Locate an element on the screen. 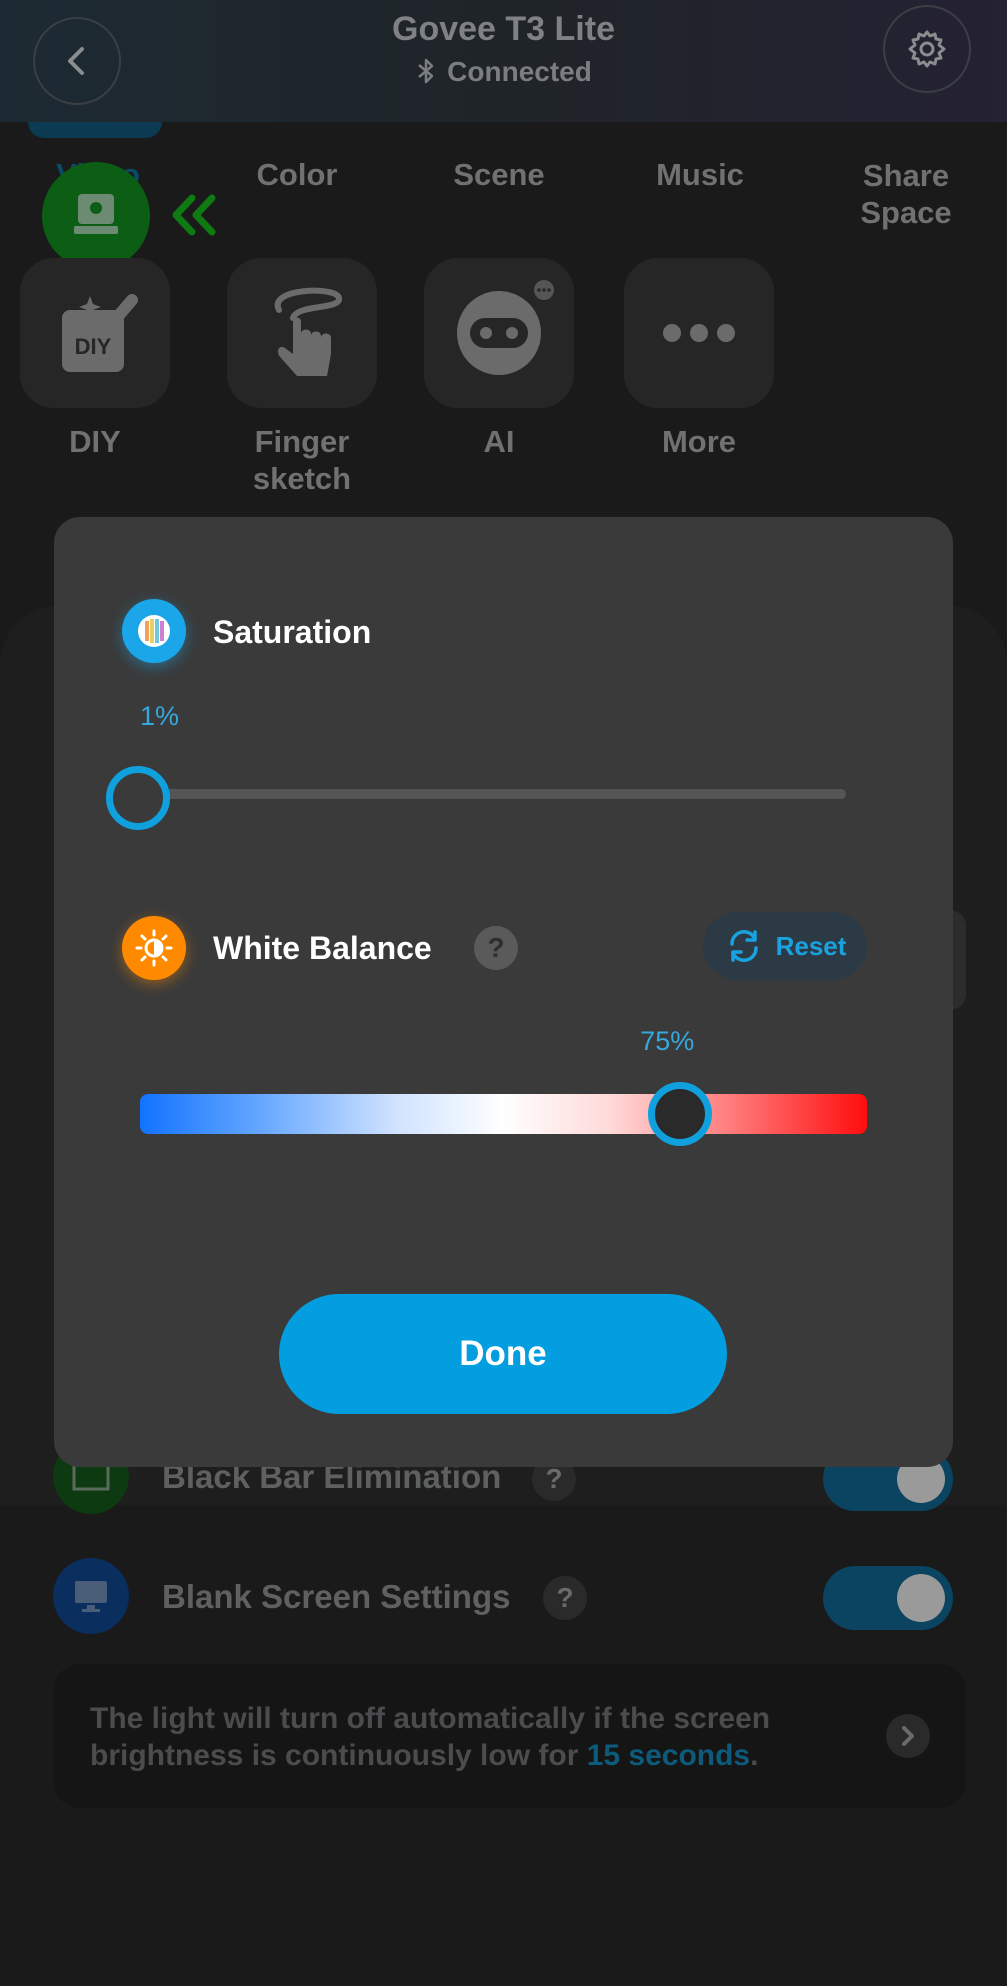 This screenshot has height=1986, width=1007. white-balance-title: White Balance is located at coordinates (322, 948).